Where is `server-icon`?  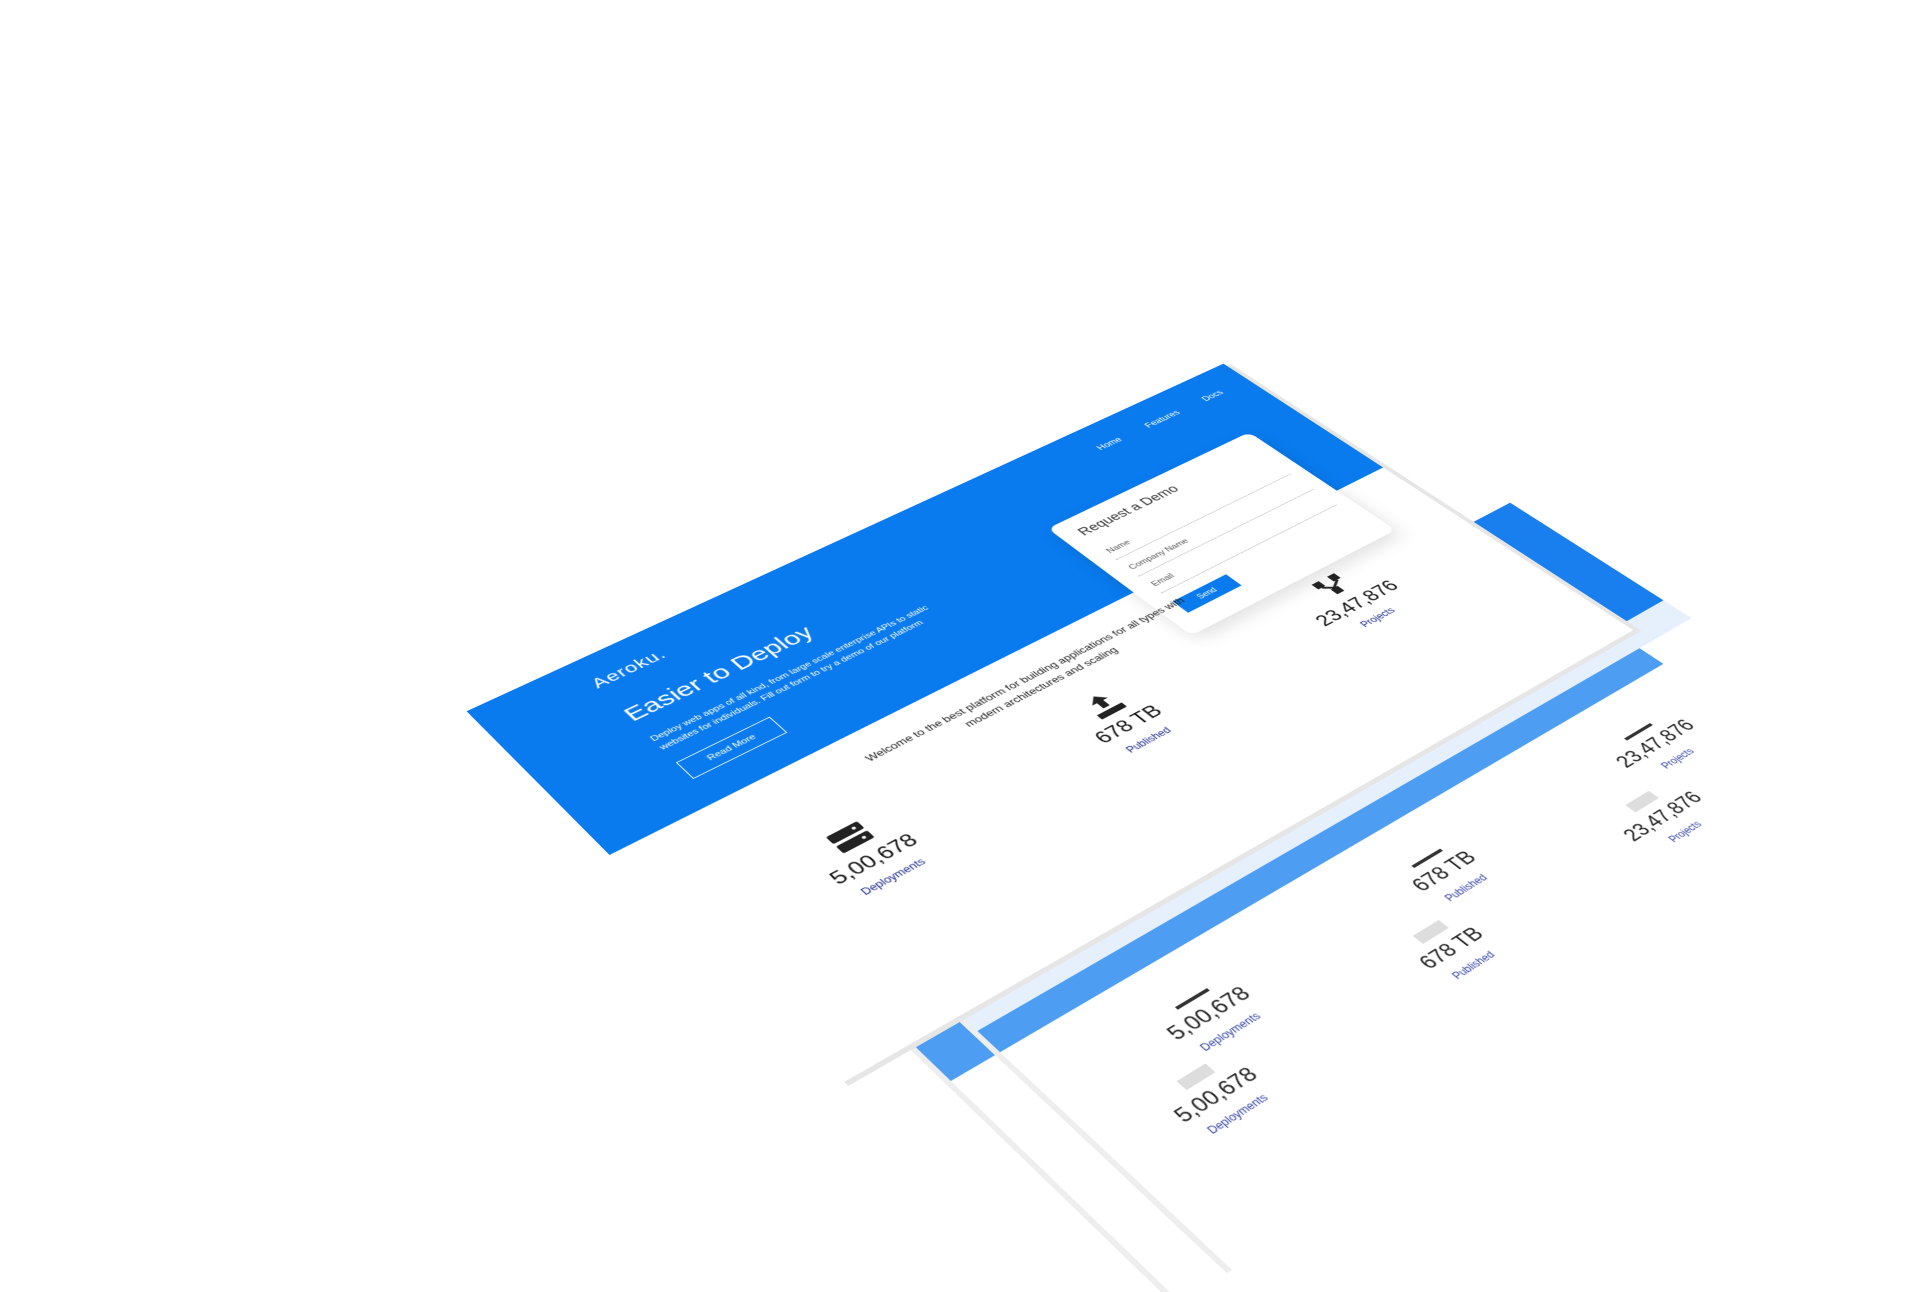 server-icon is located at coordinates (850, 837).